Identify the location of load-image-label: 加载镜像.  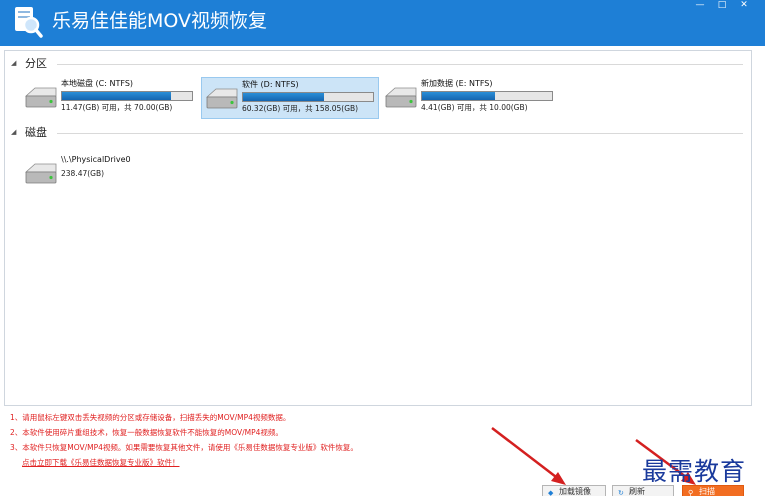
(575, 491).